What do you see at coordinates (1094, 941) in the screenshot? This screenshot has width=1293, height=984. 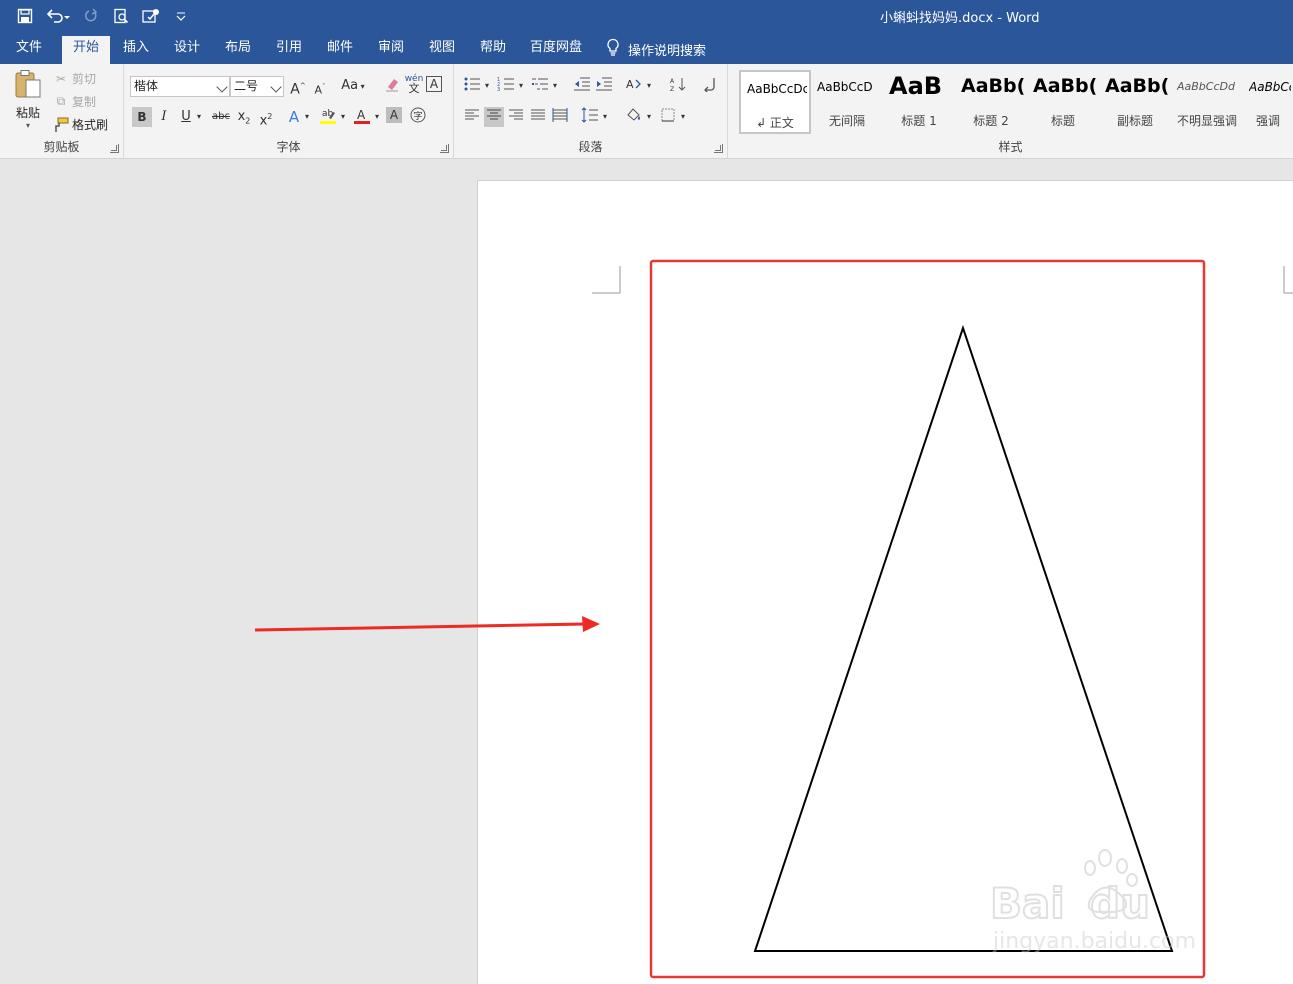 I see `svg-text: jingyan.baidu.com` at bounding box center [1094, 941].